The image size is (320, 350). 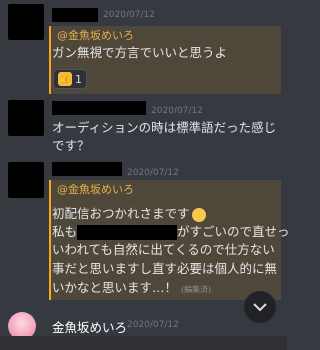 I want to click on message-text-line: 事だと思いますし直す必要は個人的に無, so click(x=165, y=268).